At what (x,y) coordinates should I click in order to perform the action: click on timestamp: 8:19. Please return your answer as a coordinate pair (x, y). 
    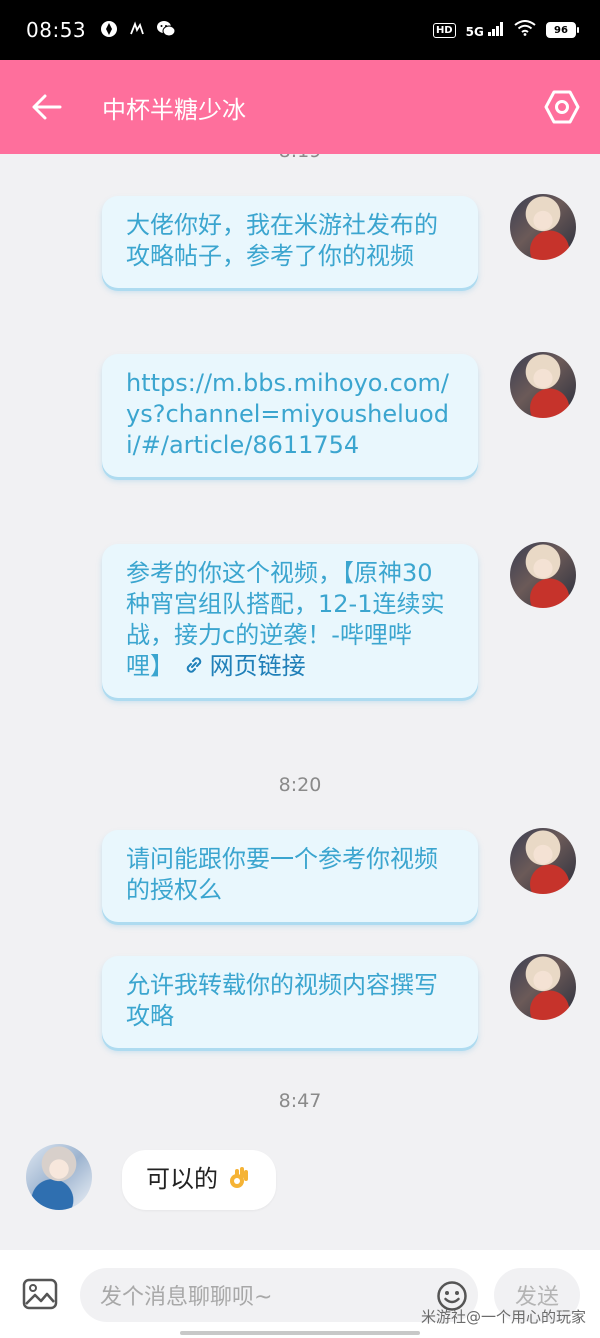
    Looking at the image, I should click on (300, 158).